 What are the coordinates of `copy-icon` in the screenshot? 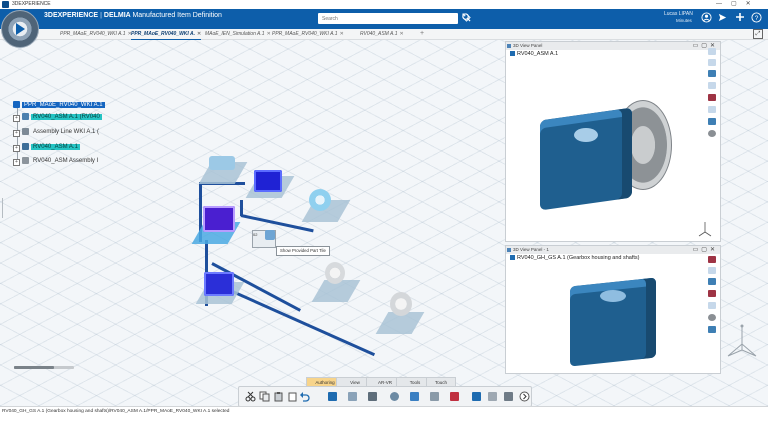 It's located at (264, 396).